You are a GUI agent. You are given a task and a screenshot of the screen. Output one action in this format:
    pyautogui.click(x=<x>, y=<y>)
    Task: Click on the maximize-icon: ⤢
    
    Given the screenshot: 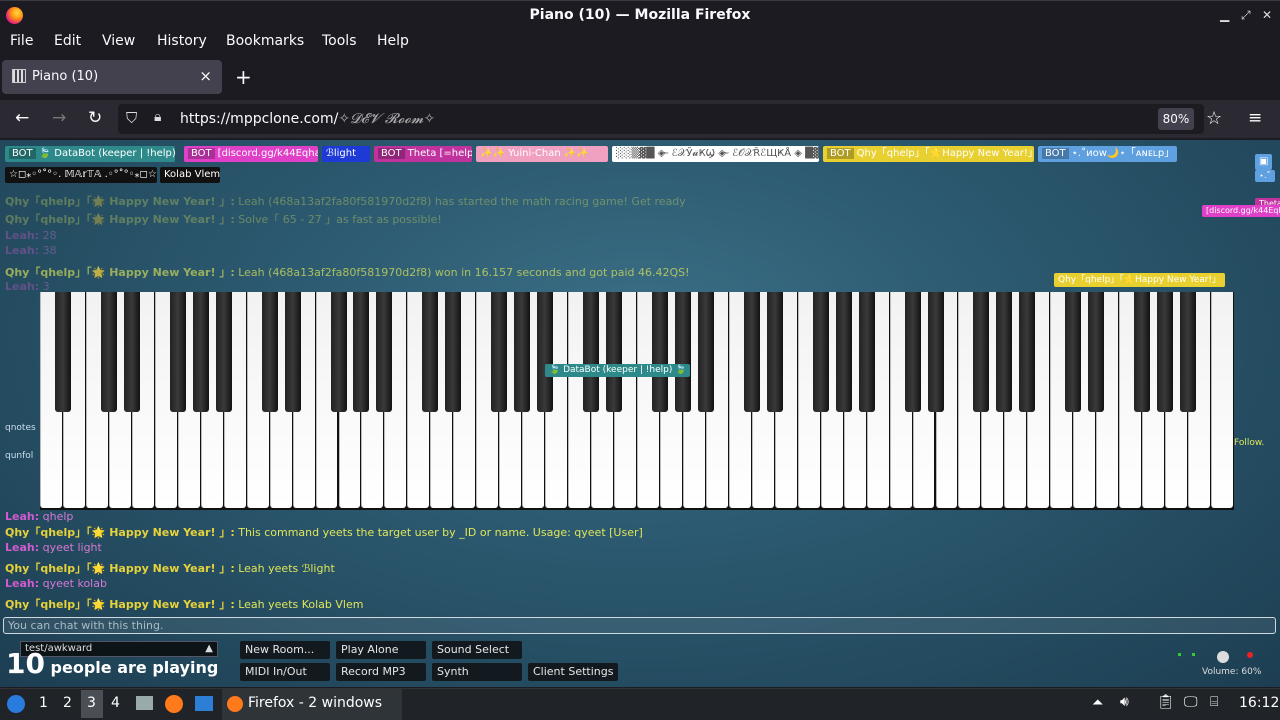 What is the action you would take?
    pyautogui.click(x=1246, y=15)
    